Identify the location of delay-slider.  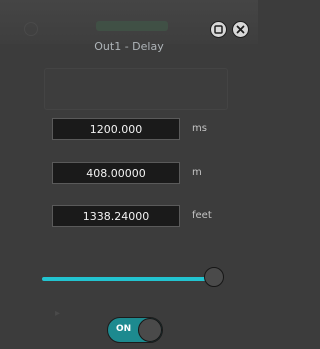
(133, 278).